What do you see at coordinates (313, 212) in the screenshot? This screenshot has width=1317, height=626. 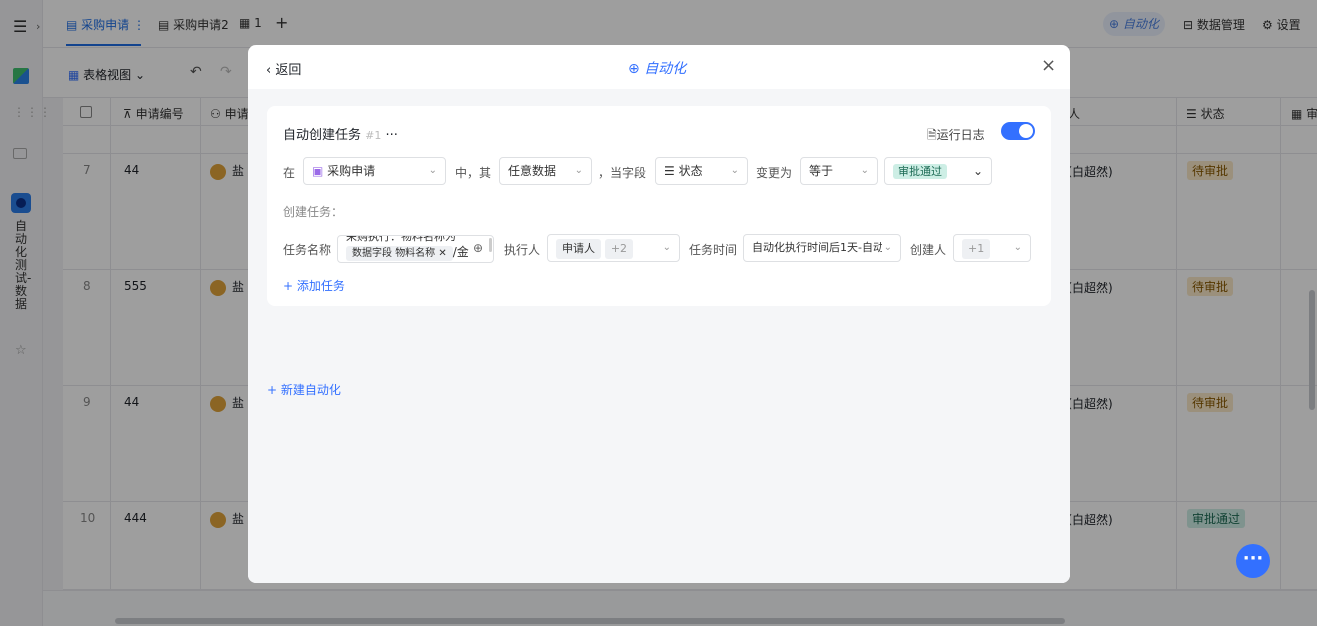 I see `create-task-label: 创建任务：` at bounding box center [313, 212].